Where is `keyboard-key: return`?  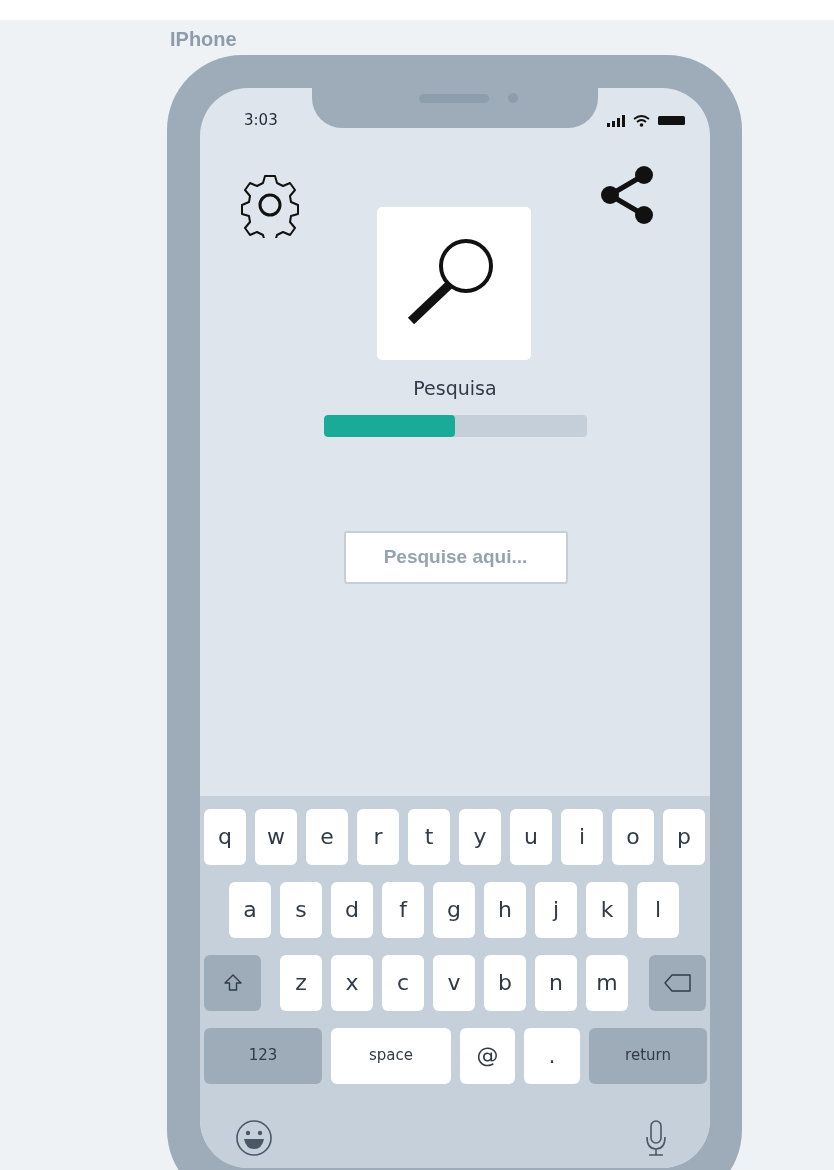
keyboard-key: return is located at coordinates (648, 1055).